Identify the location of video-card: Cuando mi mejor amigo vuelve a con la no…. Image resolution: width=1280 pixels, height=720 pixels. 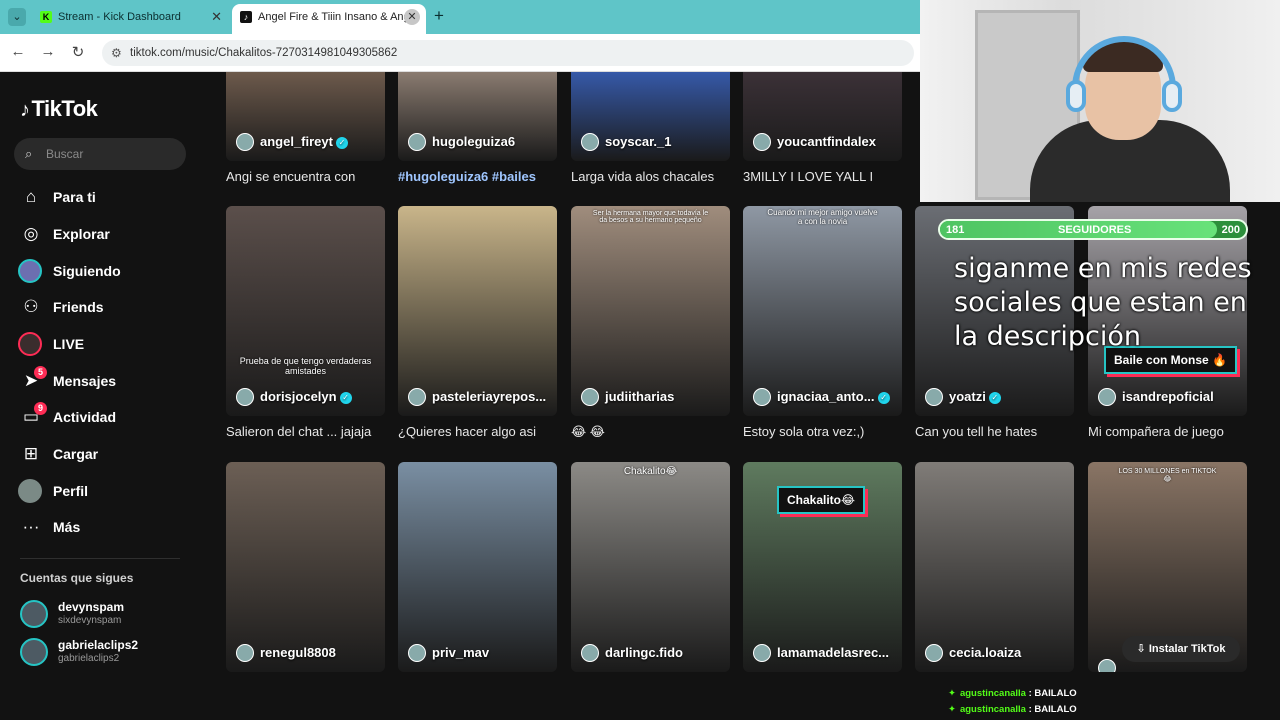
(822, 322).